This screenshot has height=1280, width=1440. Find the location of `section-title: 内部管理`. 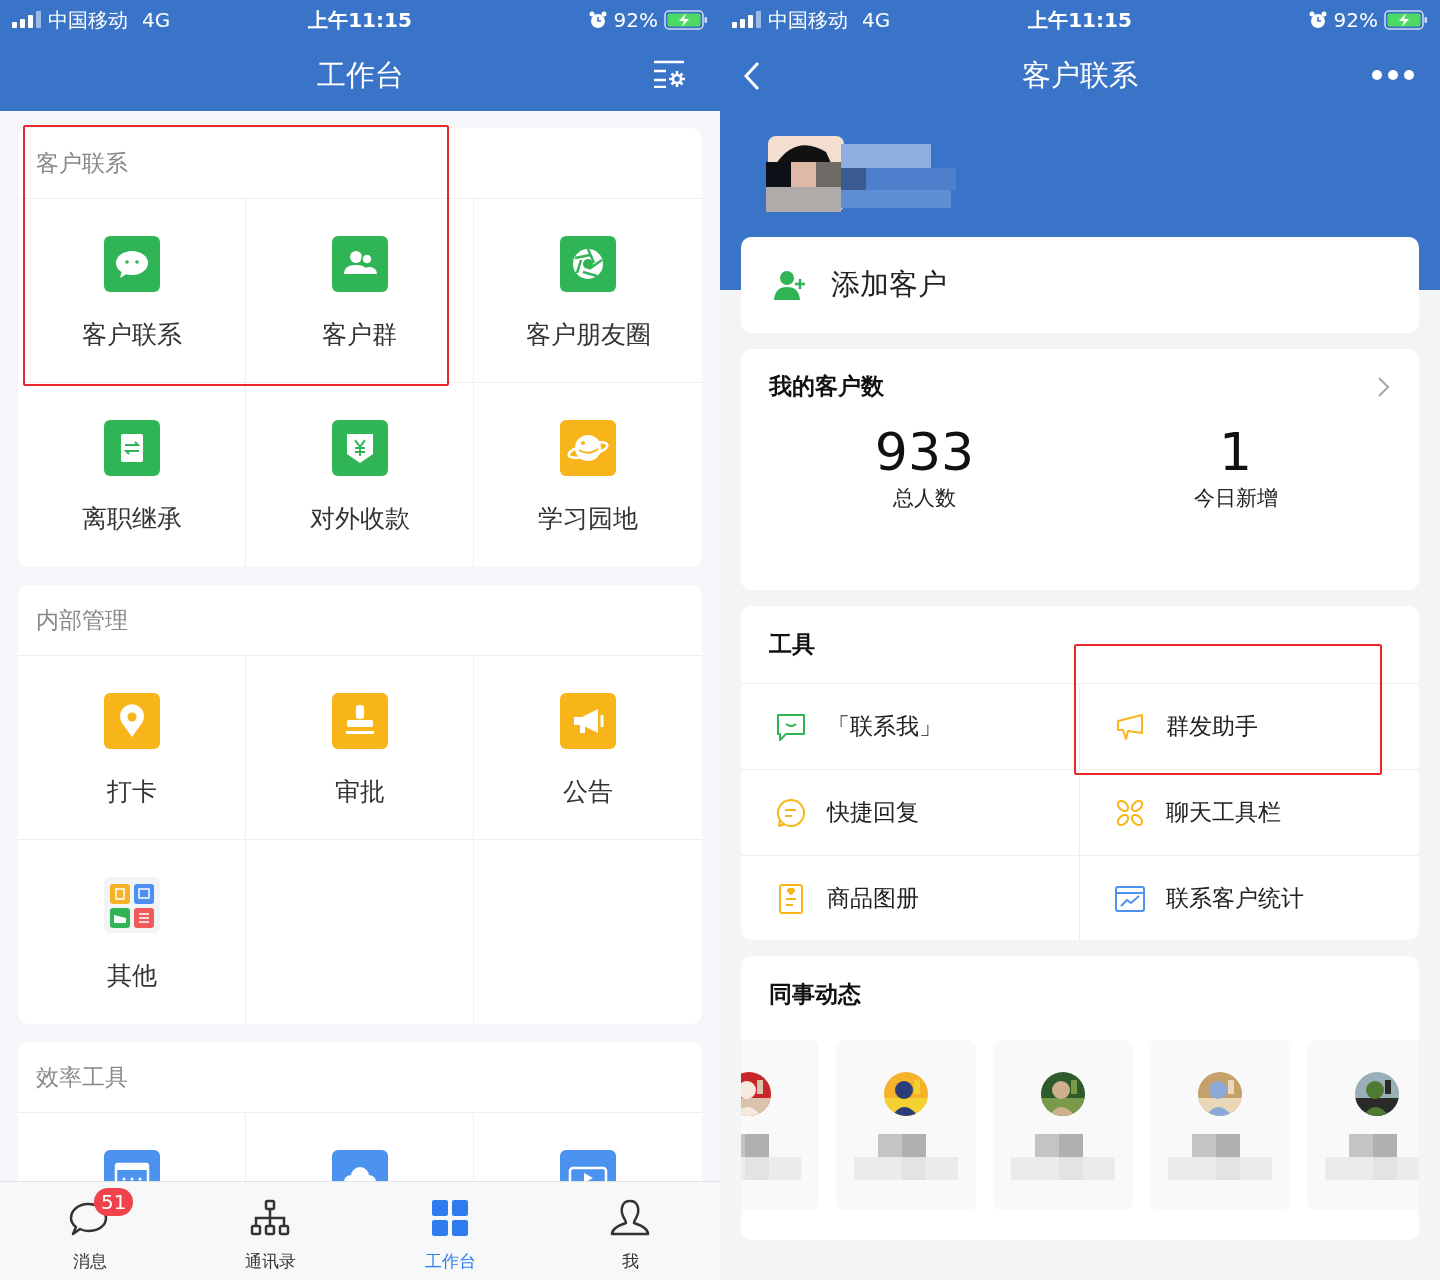

section-title: 内部管理 is located at coordinates (82, 620).